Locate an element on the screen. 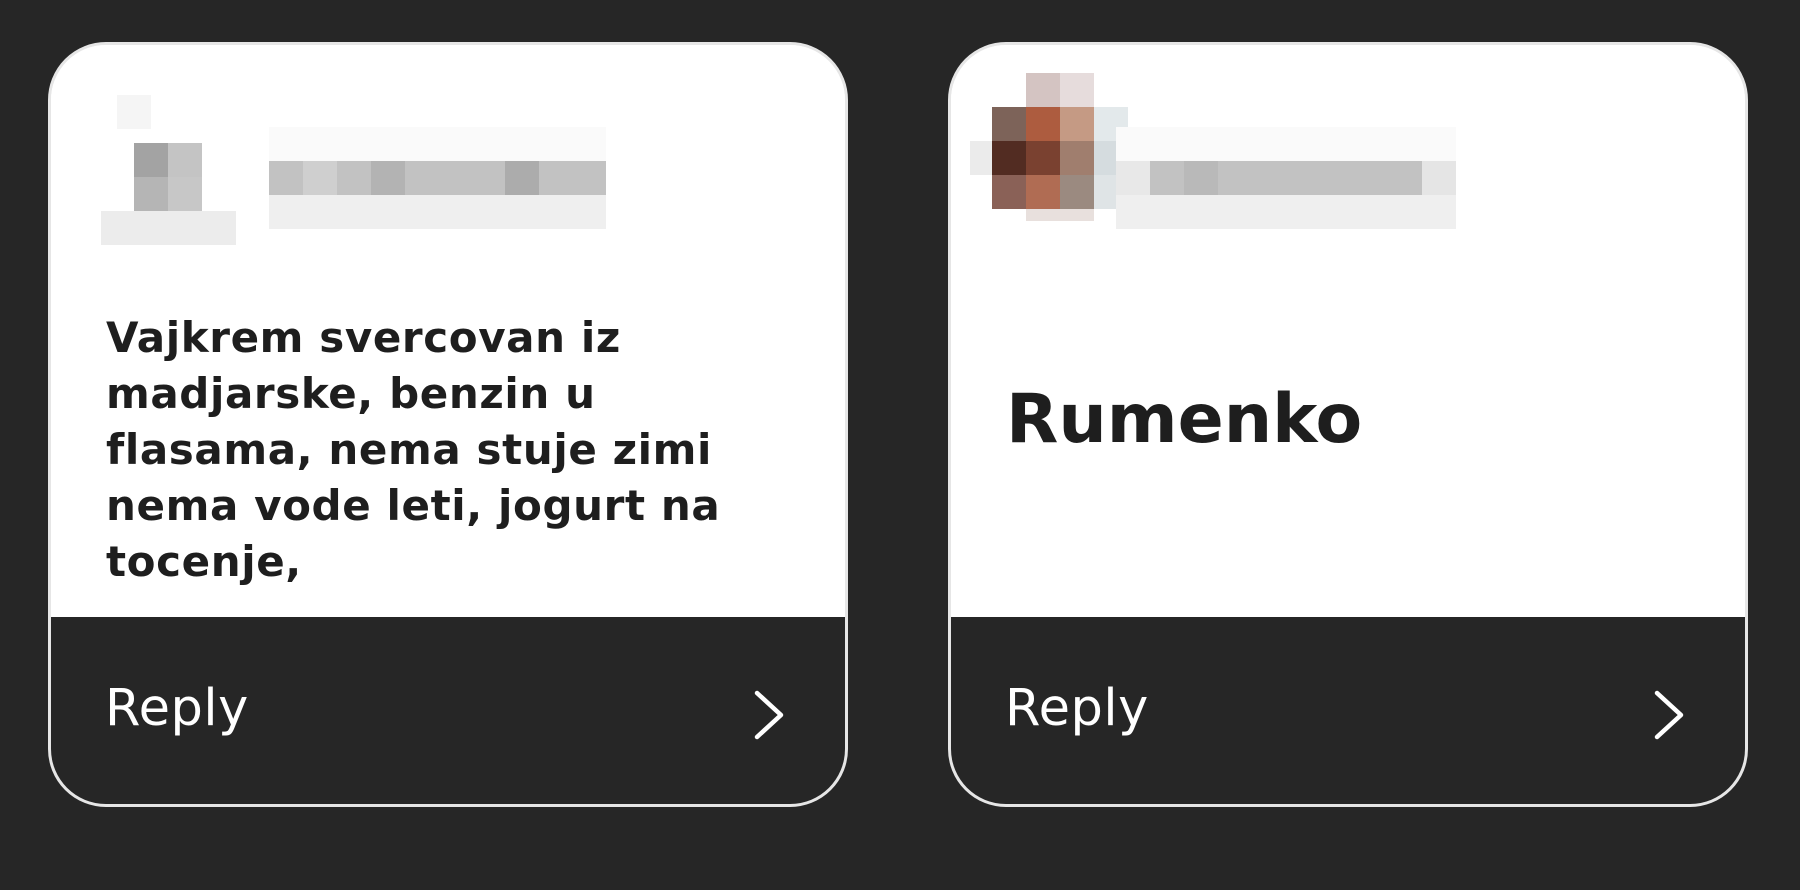 This screenshot has height=890, width=1800. avatar is located at coordinates (171, 170).